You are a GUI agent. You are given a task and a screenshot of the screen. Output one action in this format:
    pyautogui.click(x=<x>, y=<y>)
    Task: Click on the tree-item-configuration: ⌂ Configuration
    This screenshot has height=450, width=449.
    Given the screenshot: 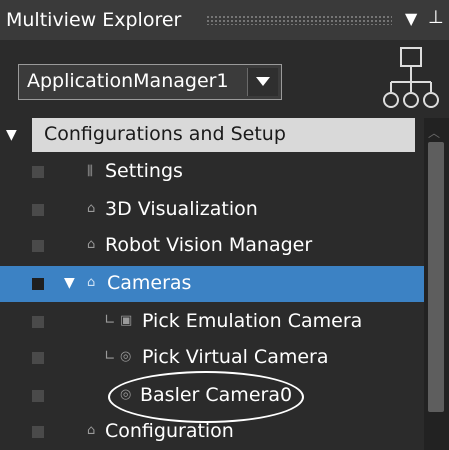 What is the action you would take?
    pyautogui.click(x=212, y=432)
    